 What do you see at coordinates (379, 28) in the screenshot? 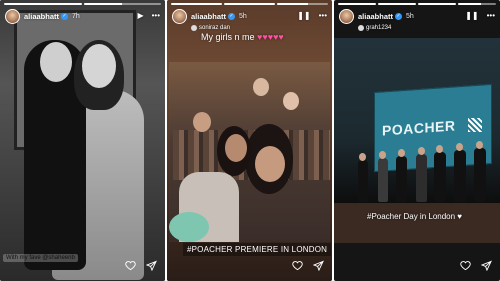
I see `collab-username: grah1234` at bounding box center [379, 28].